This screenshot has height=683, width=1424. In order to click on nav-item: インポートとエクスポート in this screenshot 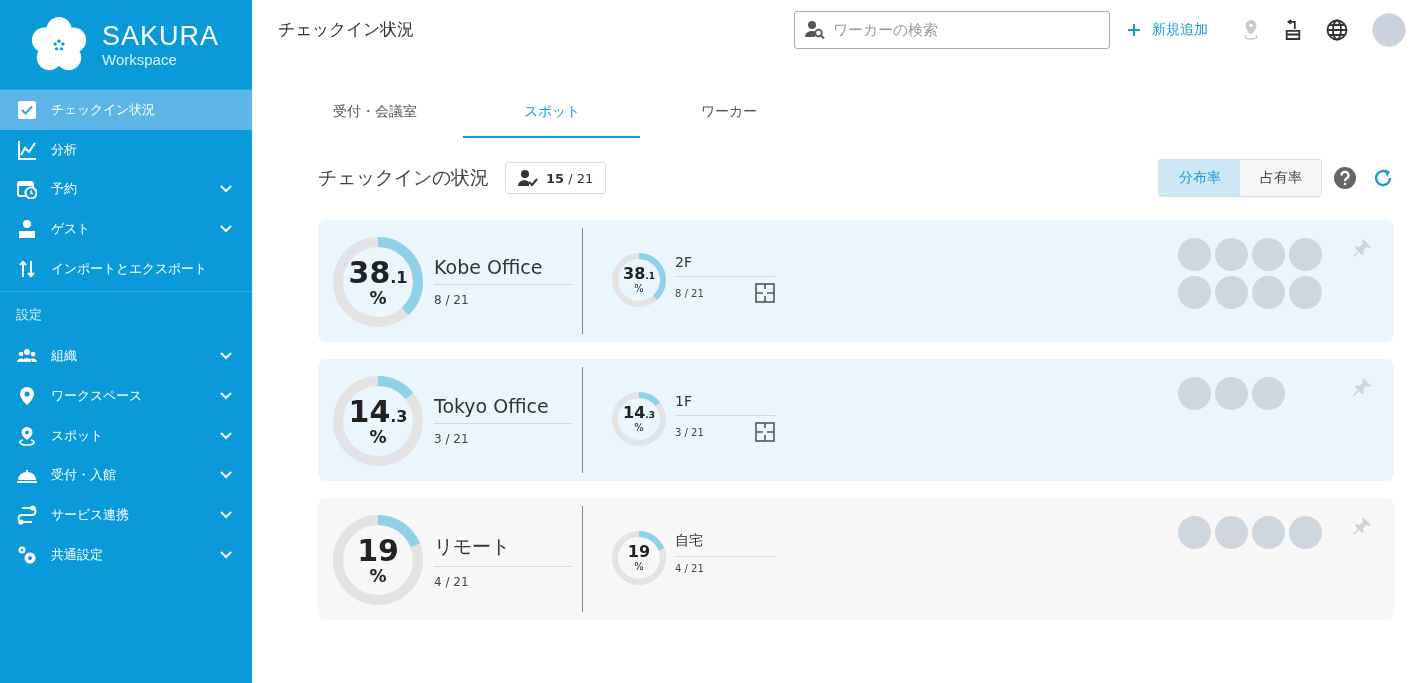, I will do `click(126, 268)`.